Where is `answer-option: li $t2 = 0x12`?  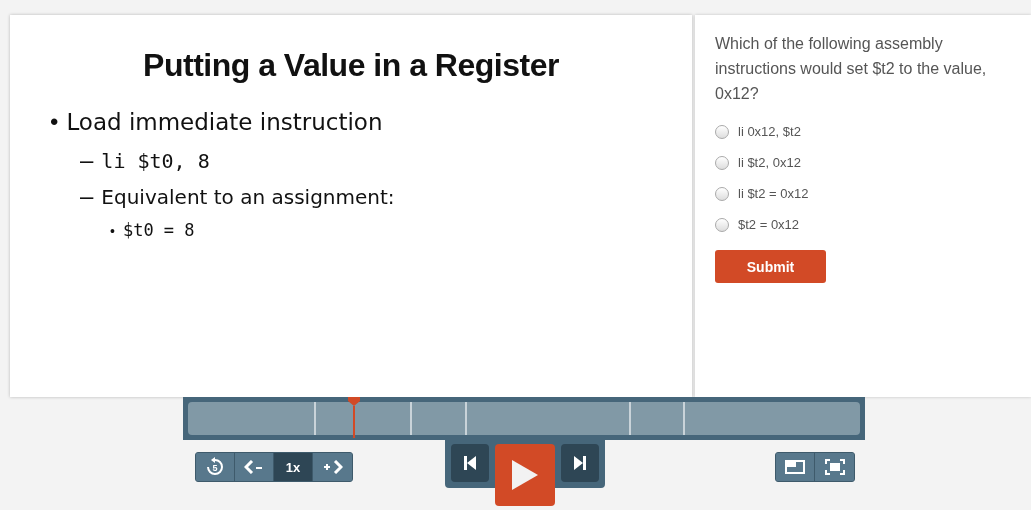 answer-option: li $t2 = 0x12 is located at coordinates (868, 193).